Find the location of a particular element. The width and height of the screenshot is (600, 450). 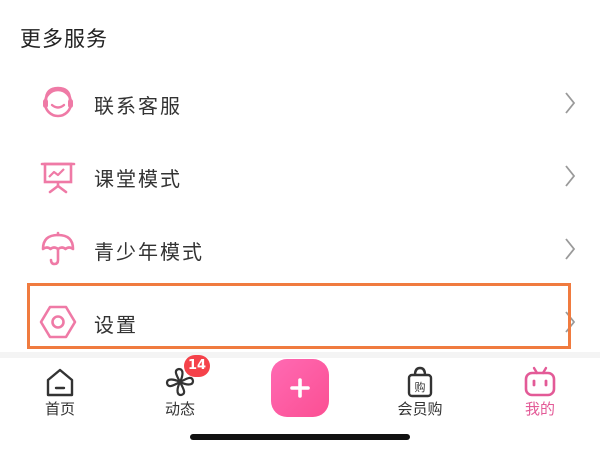

create-post-button is located at coordinates (300, 388).